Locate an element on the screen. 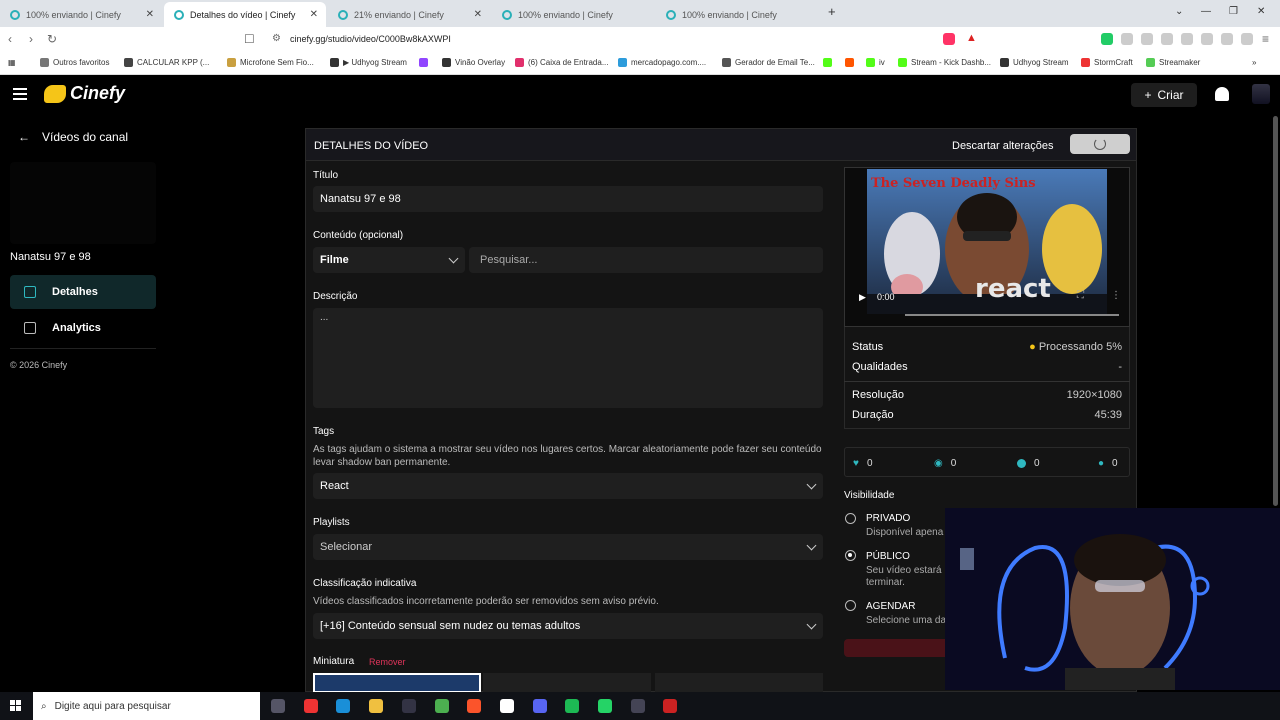  chevron-right-icon: » is located at coordinates (1254, 62).